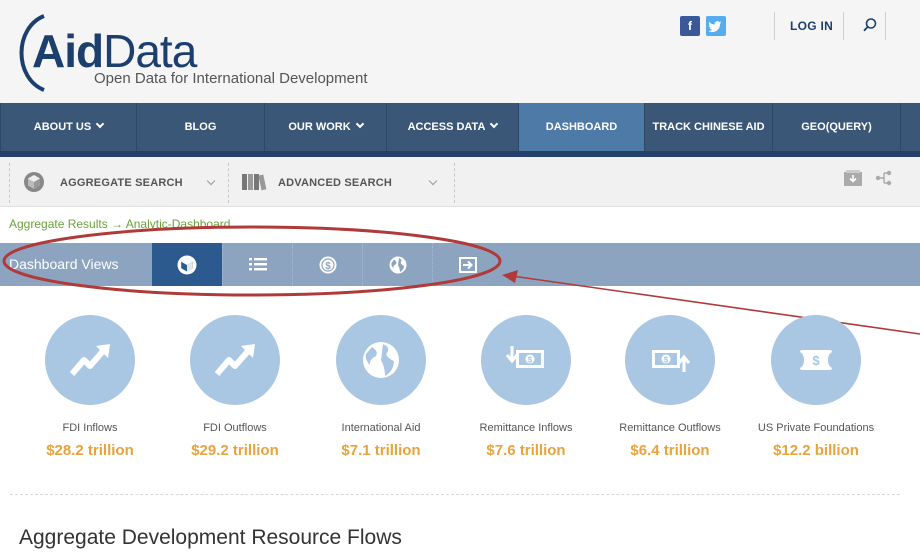  Describe the element at coordinates (381, 450) in the screenshot. I see `stat-value: $7.1 trillion` at that location.